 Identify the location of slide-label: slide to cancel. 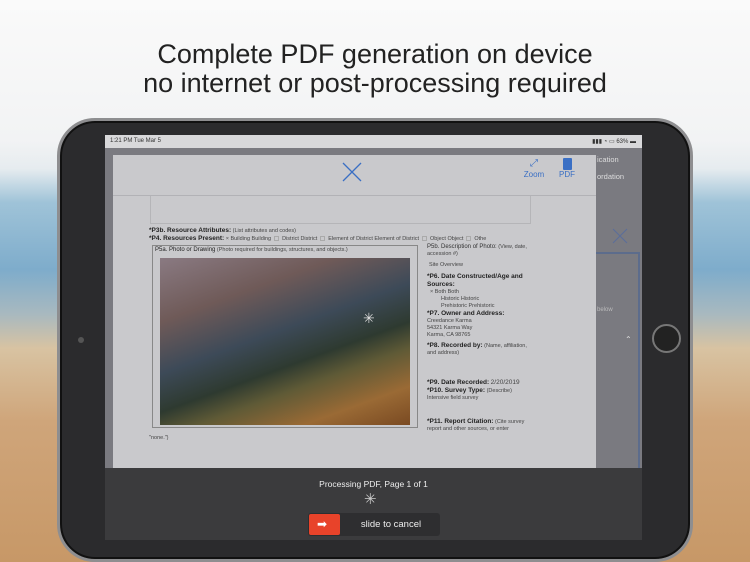
(391, 524).